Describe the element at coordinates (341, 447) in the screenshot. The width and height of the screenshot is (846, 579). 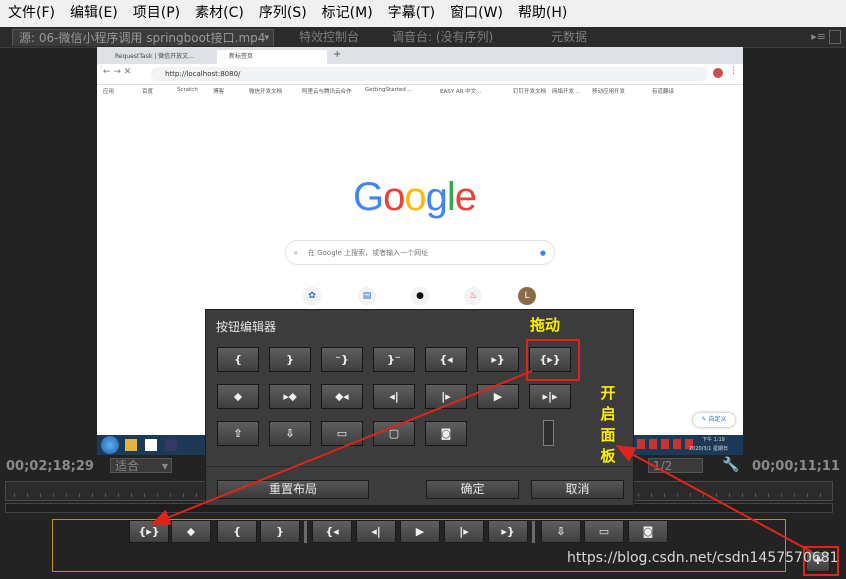
I see `arrow-drag-path` at that location.